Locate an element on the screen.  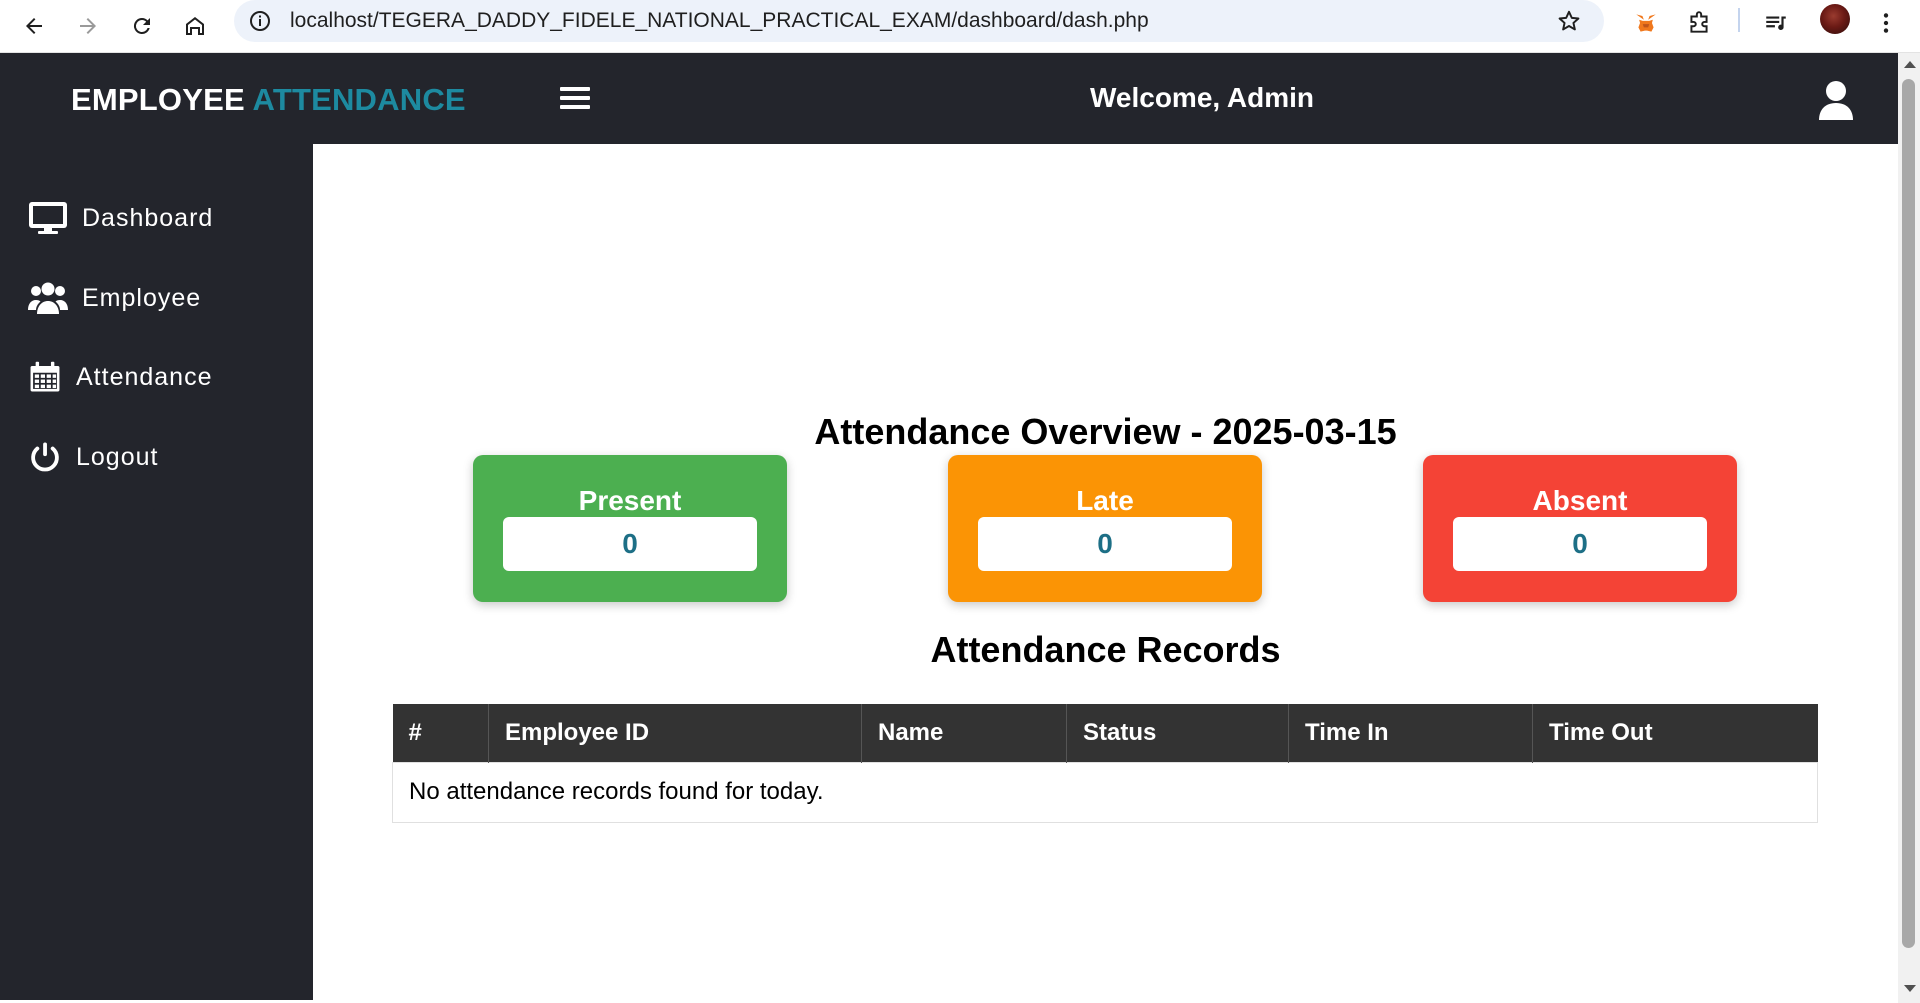
column-header-number: # is located at coordinates (440, 733).